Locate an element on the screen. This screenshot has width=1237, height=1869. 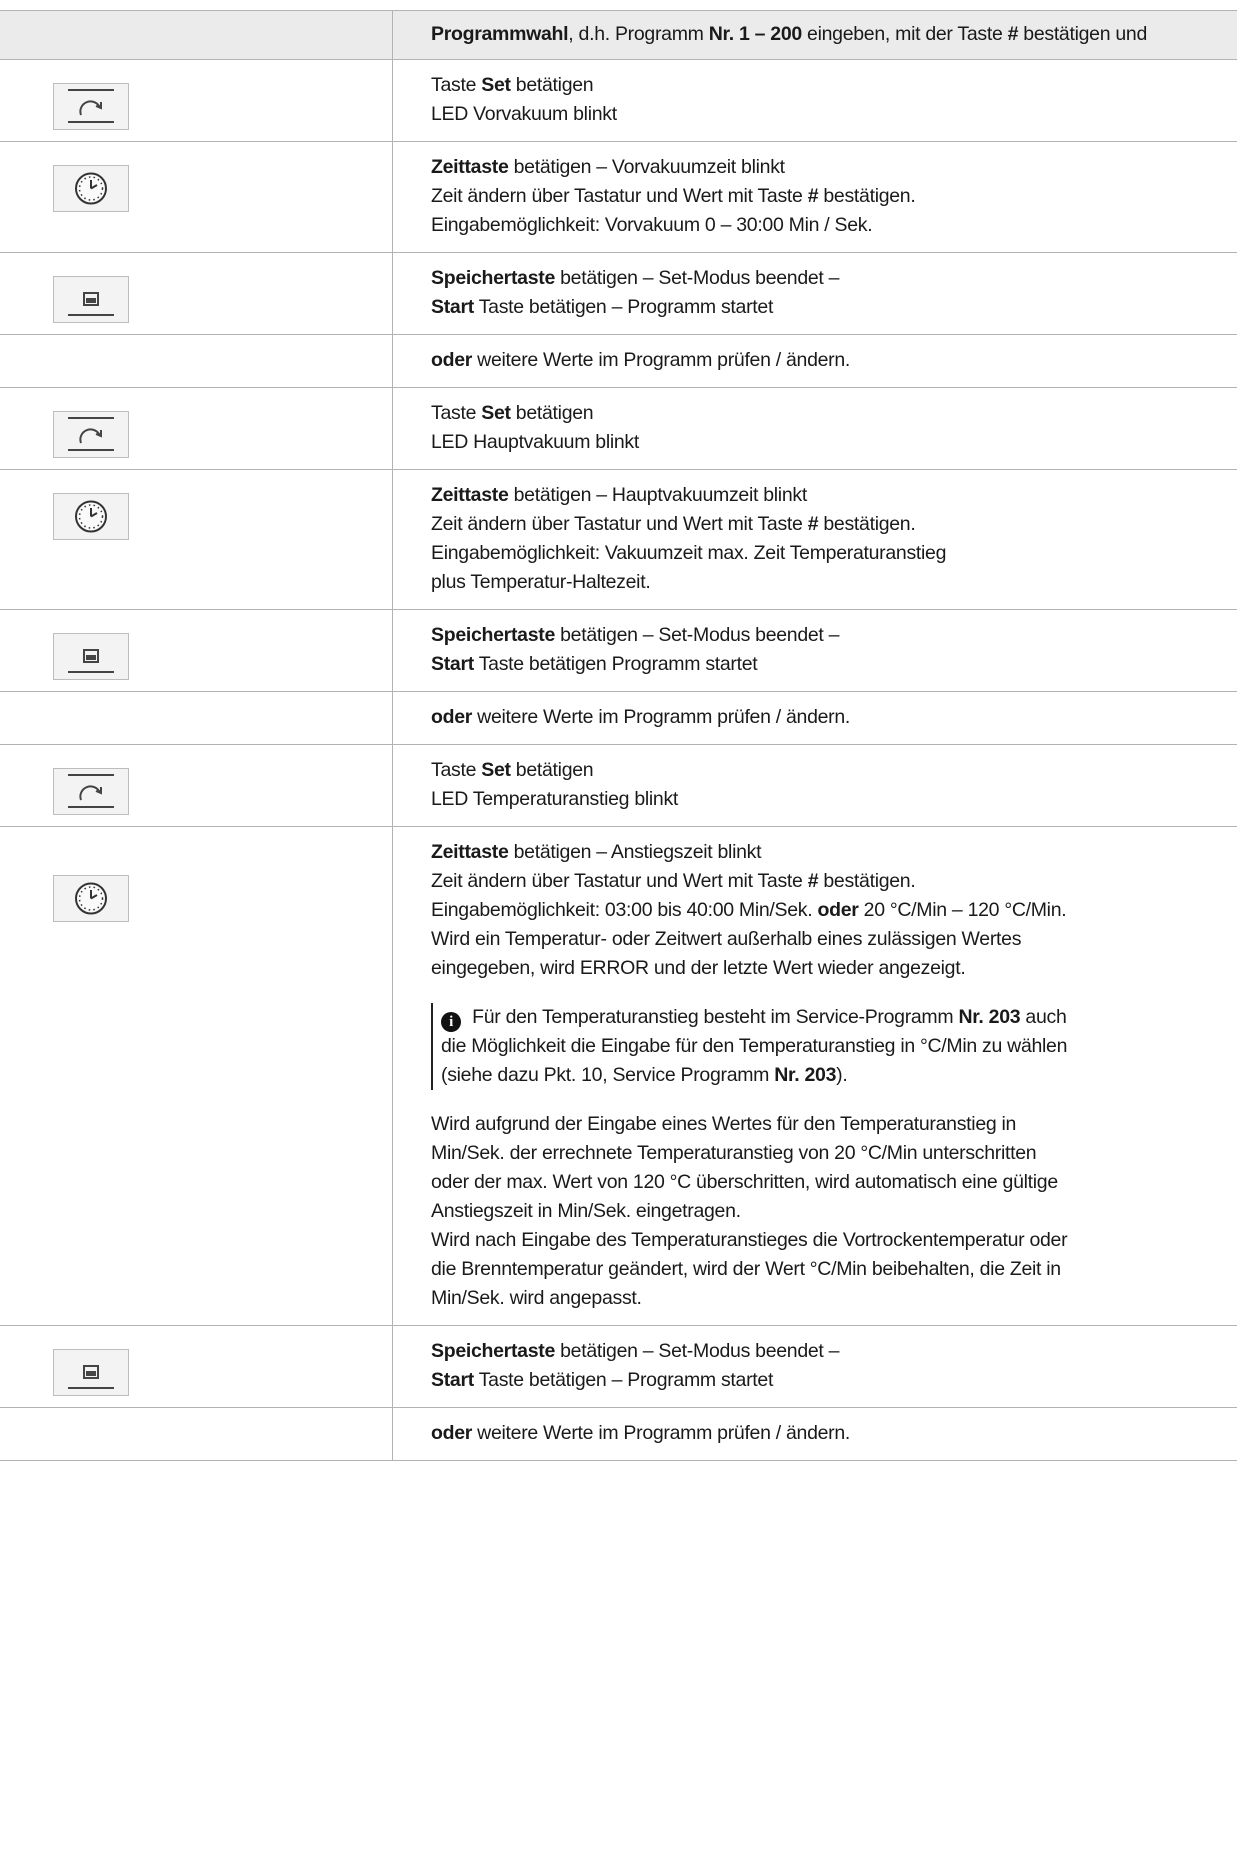
explanation-line: Anstiegszeit in Min/Sek. eingetragen. is located at coordinates (586, 1211).